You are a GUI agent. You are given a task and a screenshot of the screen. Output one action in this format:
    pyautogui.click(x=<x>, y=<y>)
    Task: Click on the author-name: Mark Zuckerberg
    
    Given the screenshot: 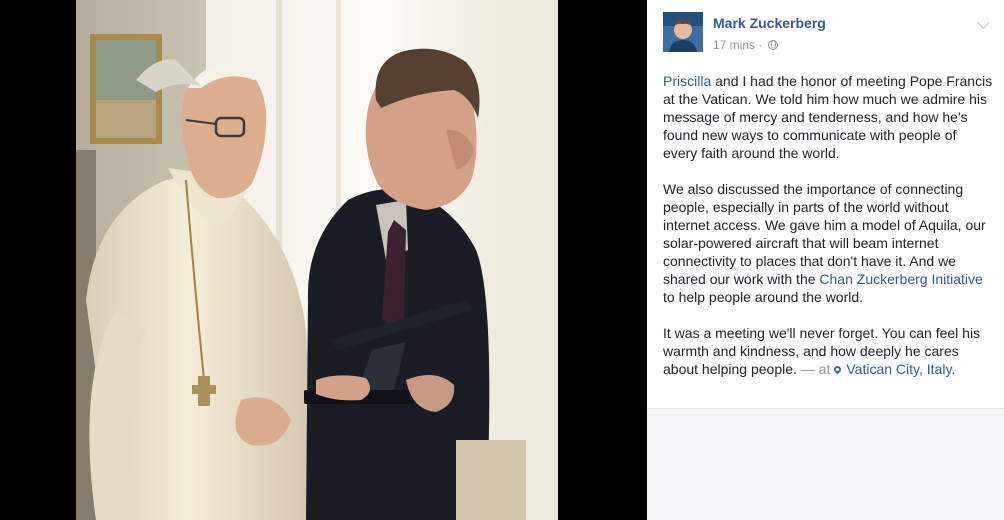 What is the action you would take?
    pyautogui.click(x=769, y=23)
    